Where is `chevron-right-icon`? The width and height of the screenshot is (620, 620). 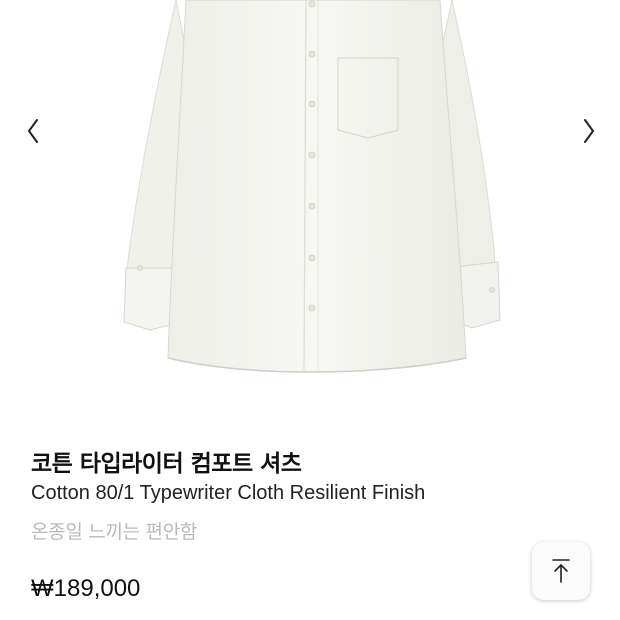 chevron-right-icon is located at coordinates (589, 131).